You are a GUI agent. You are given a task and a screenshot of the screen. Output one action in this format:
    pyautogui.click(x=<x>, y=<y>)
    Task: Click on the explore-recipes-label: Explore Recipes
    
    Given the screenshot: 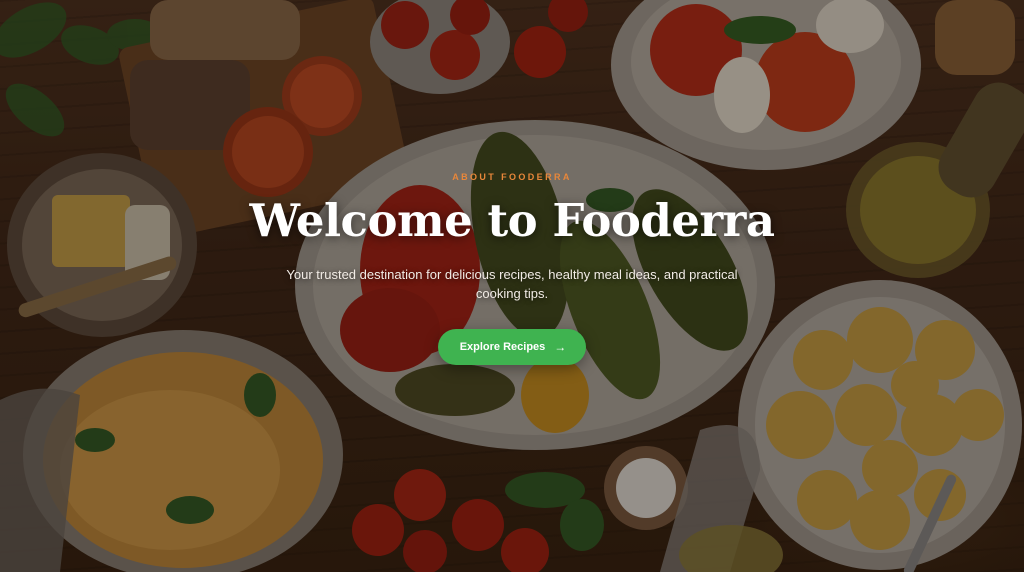 What is the action you would take?
    pyautogui.click(x=502, y=347)
    